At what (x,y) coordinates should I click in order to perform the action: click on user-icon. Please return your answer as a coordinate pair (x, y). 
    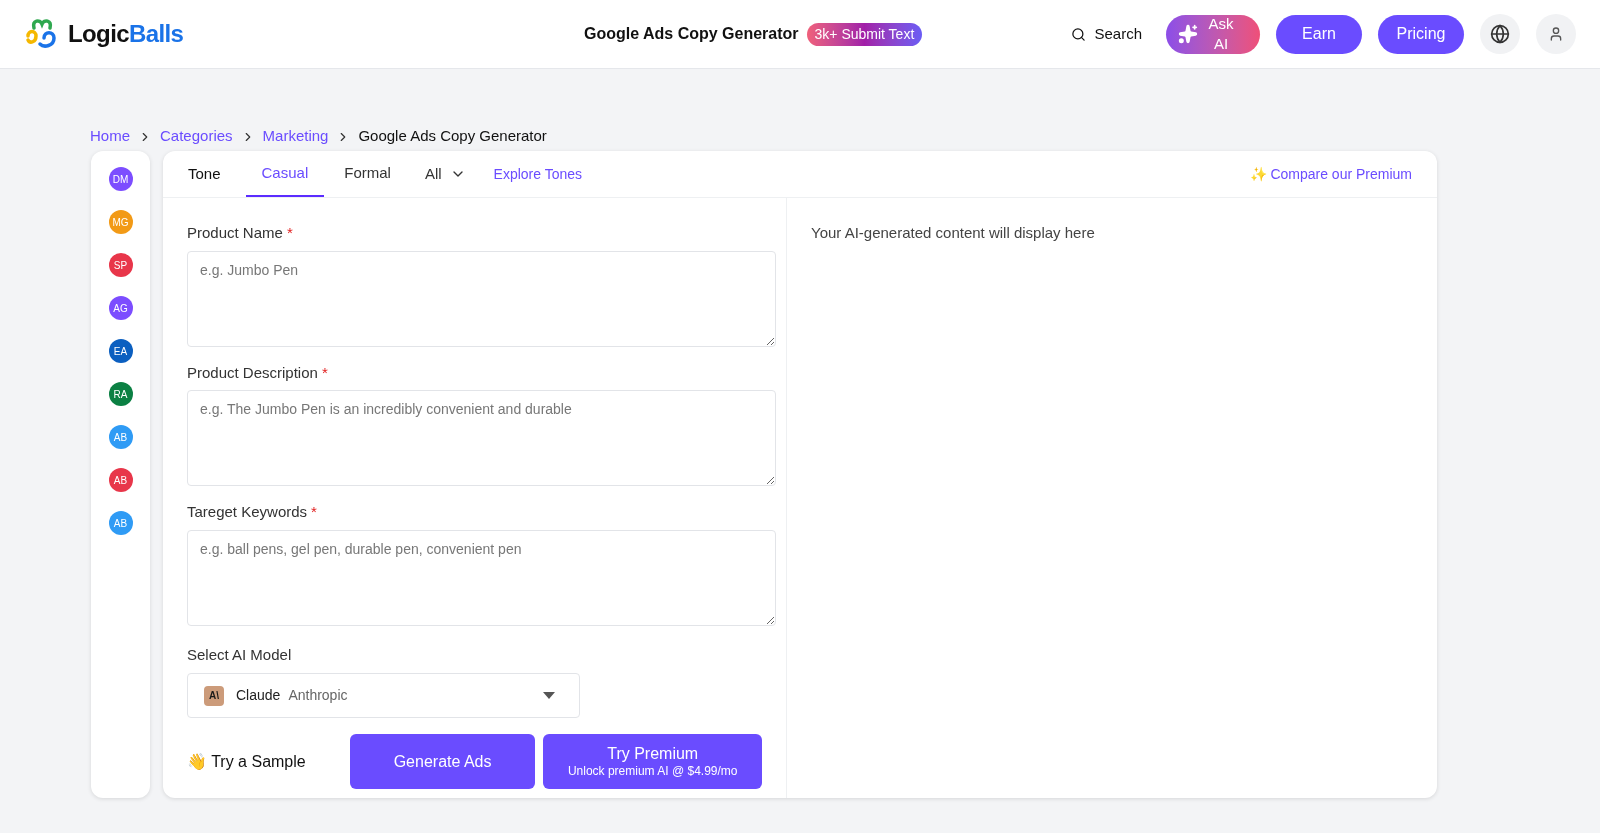
    Looking at the image, I should click on (1556, 34).